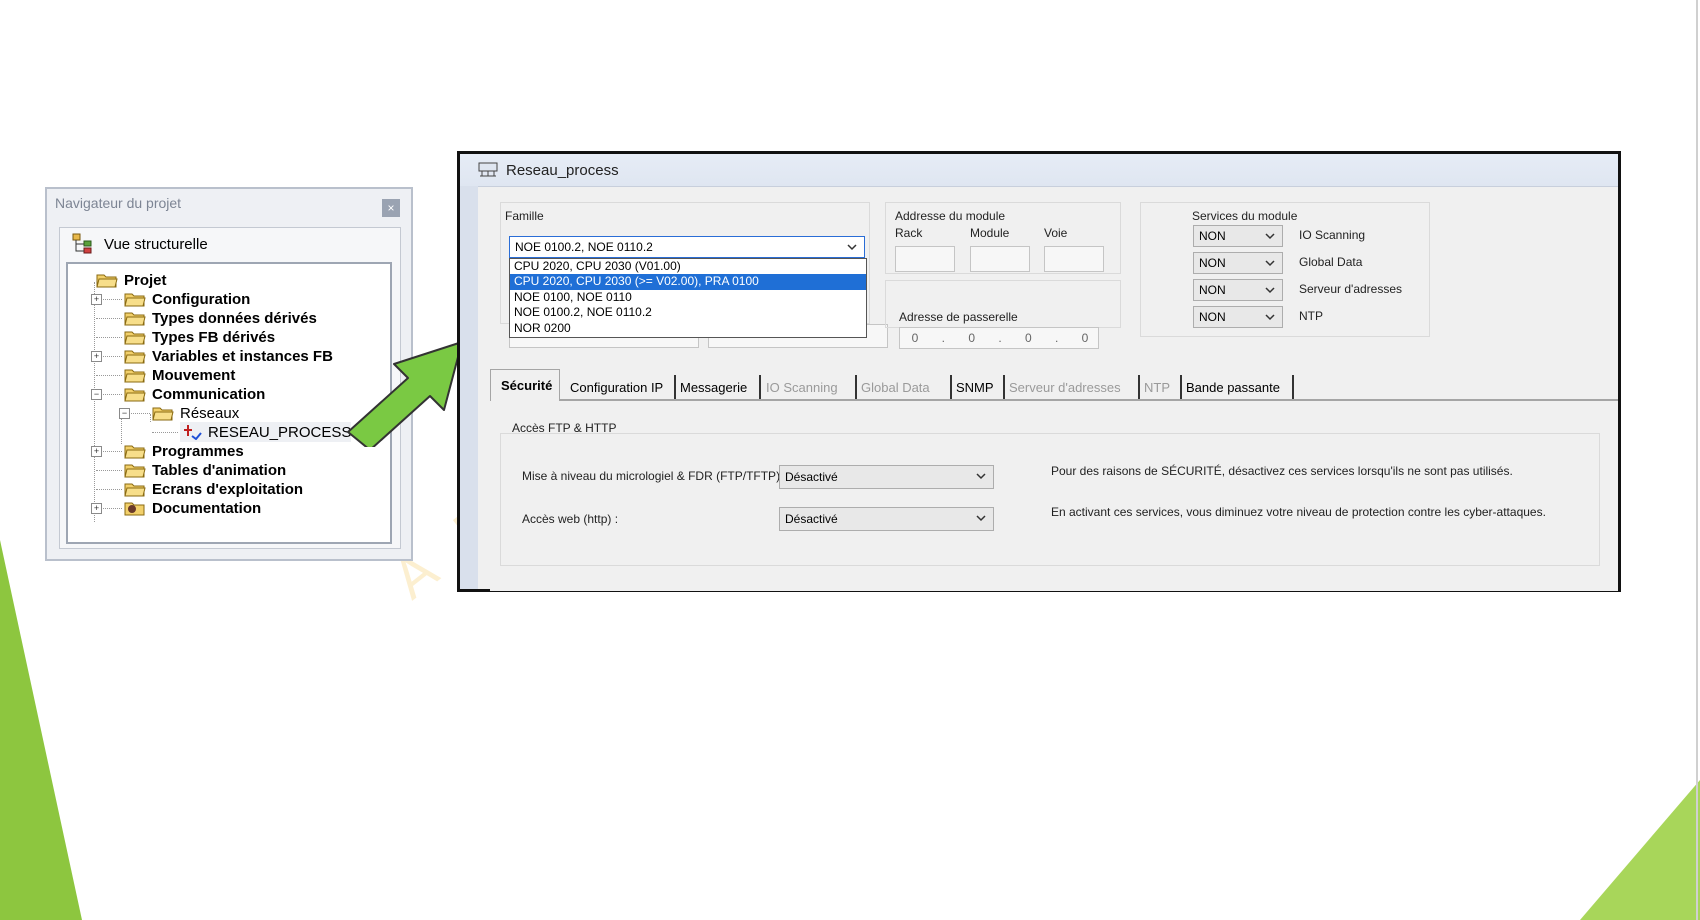 Image resolution: width=1700 pixels, height=920 pixels. What do you see at coordinates (1161, 387) in the screenshot?
I see `tab: NTP` at bounding box center [1161, 387].